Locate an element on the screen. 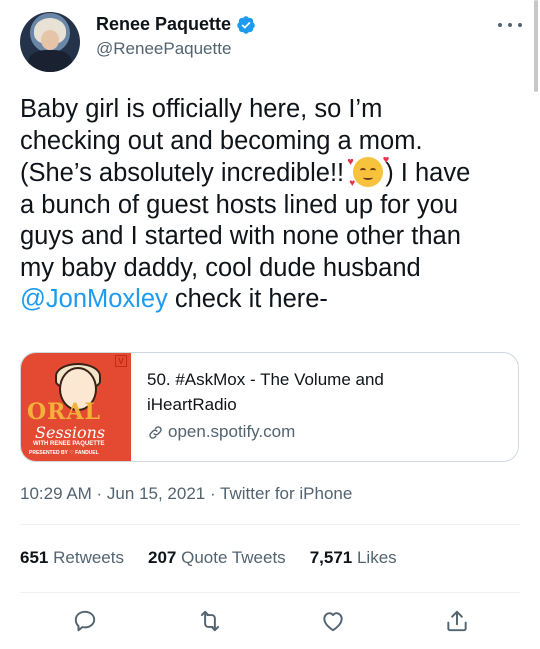 This screenshot has width=540, height=649. name-row: Renee Paquette is located at coordinates (176, 24).